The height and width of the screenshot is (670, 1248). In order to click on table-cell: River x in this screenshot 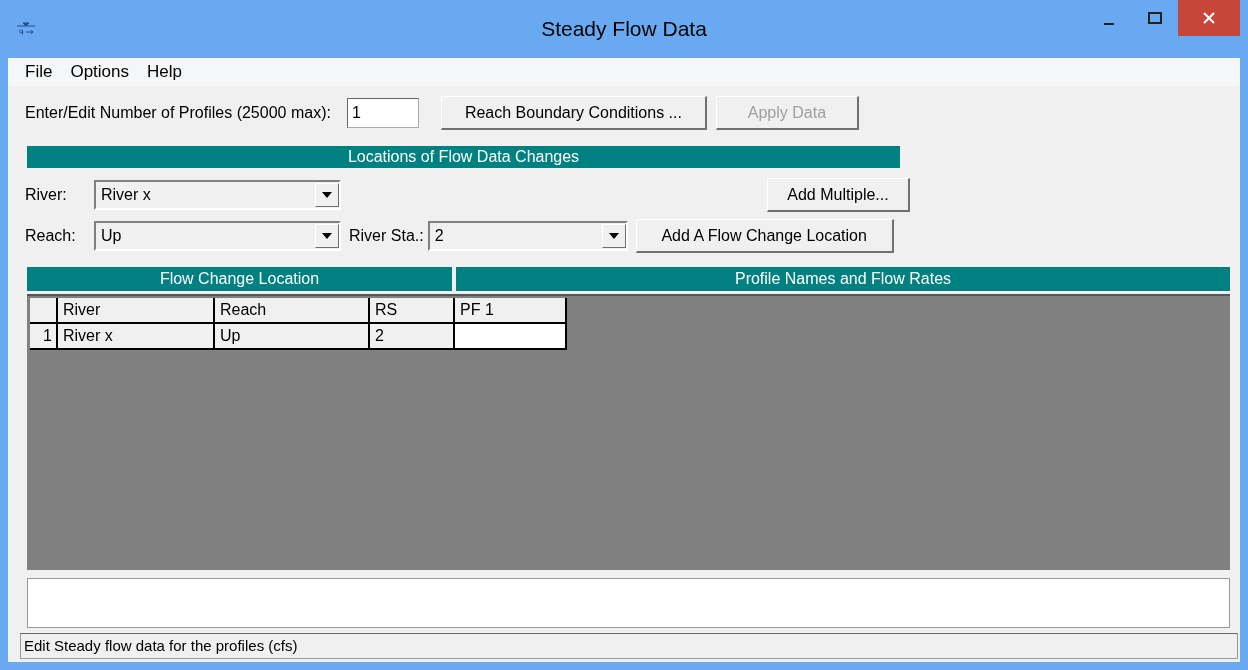, I will do `click(136, 337)`.